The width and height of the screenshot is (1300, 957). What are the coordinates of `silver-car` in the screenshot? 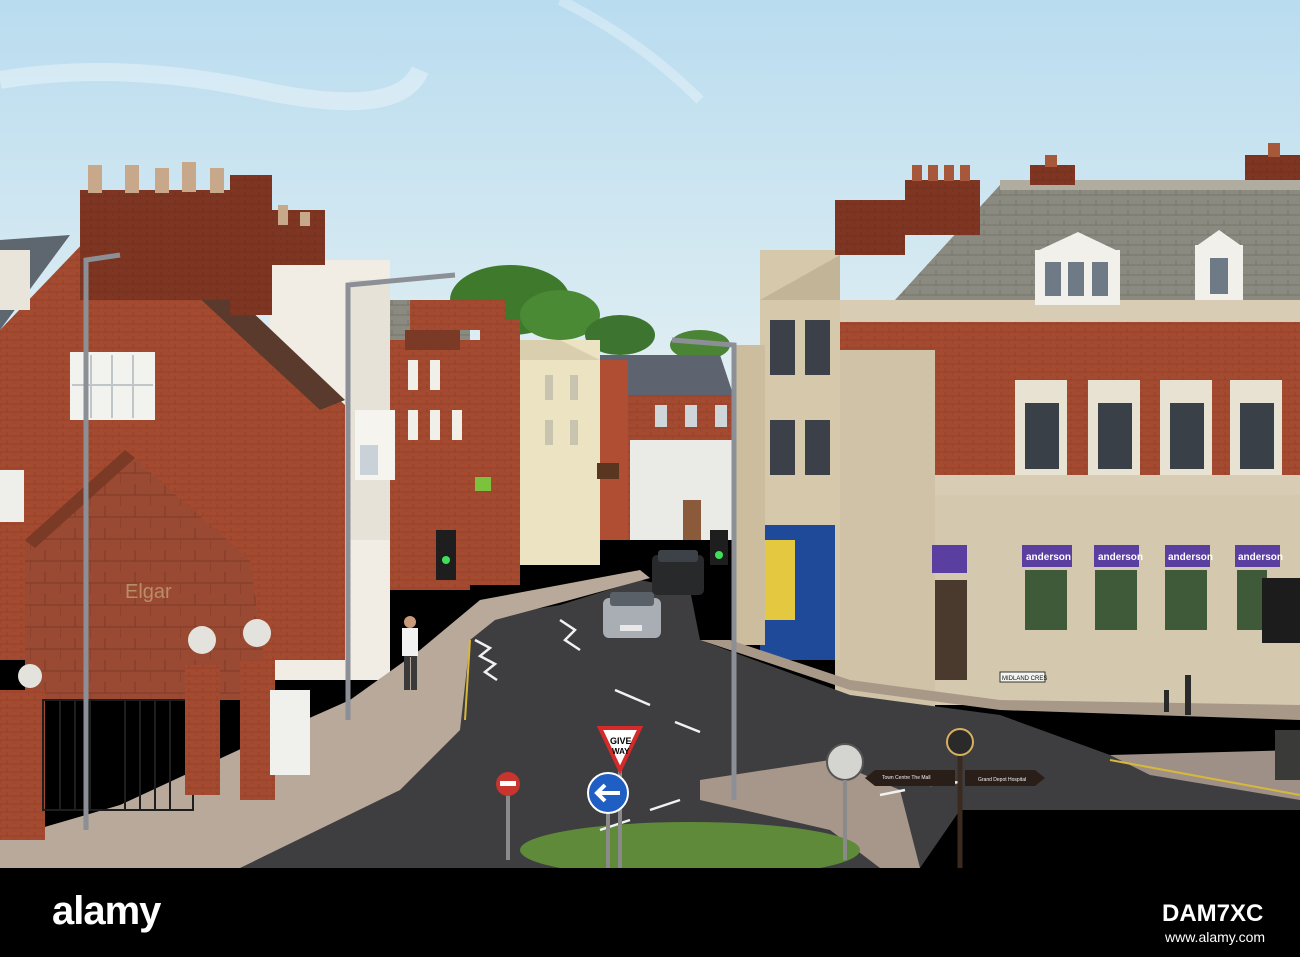 It's located at (632, 615).